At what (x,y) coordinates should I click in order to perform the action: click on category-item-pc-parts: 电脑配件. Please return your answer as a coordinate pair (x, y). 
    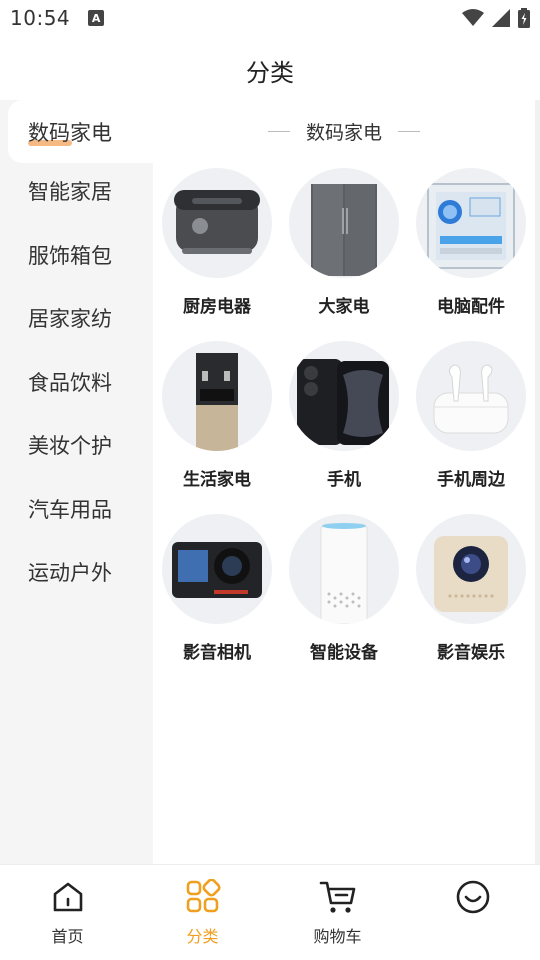
    Looking at the image, I should click on (471, 242).